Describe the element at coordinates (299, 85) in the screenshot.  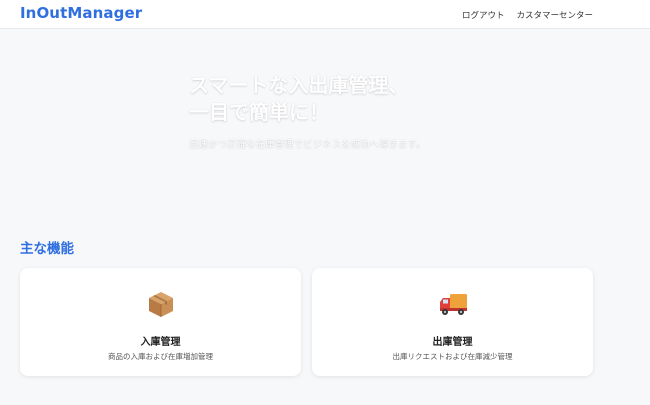
I see `hero-title-line-1: スマートな入出庫管理、` at that location.